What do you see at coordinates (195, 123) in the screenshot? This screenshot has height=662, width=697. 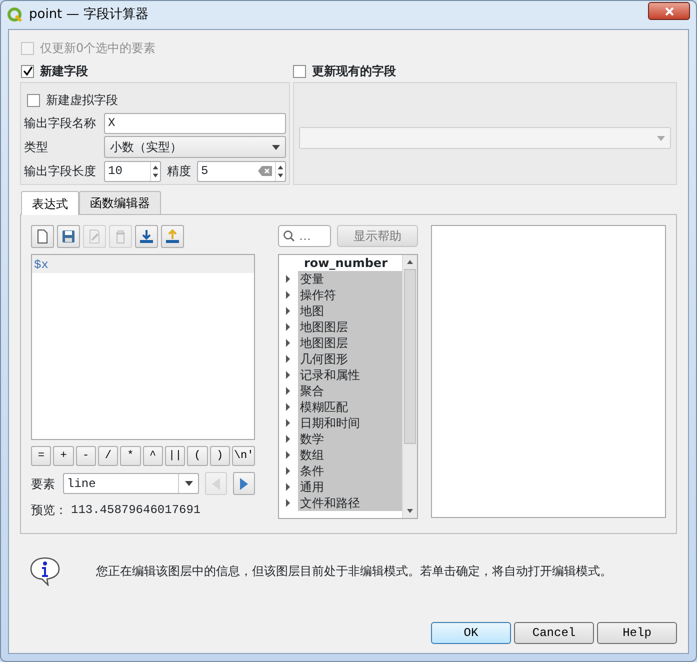 I see `name-input: X` at bounding box center [195, 123].